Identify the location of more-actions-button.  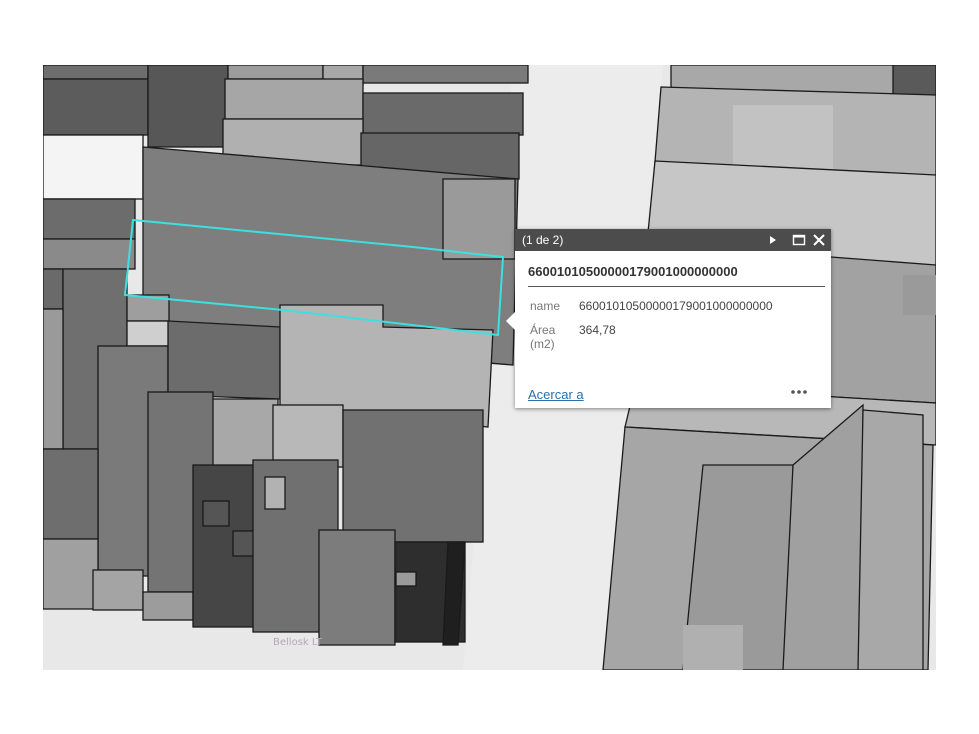
(799, 392).